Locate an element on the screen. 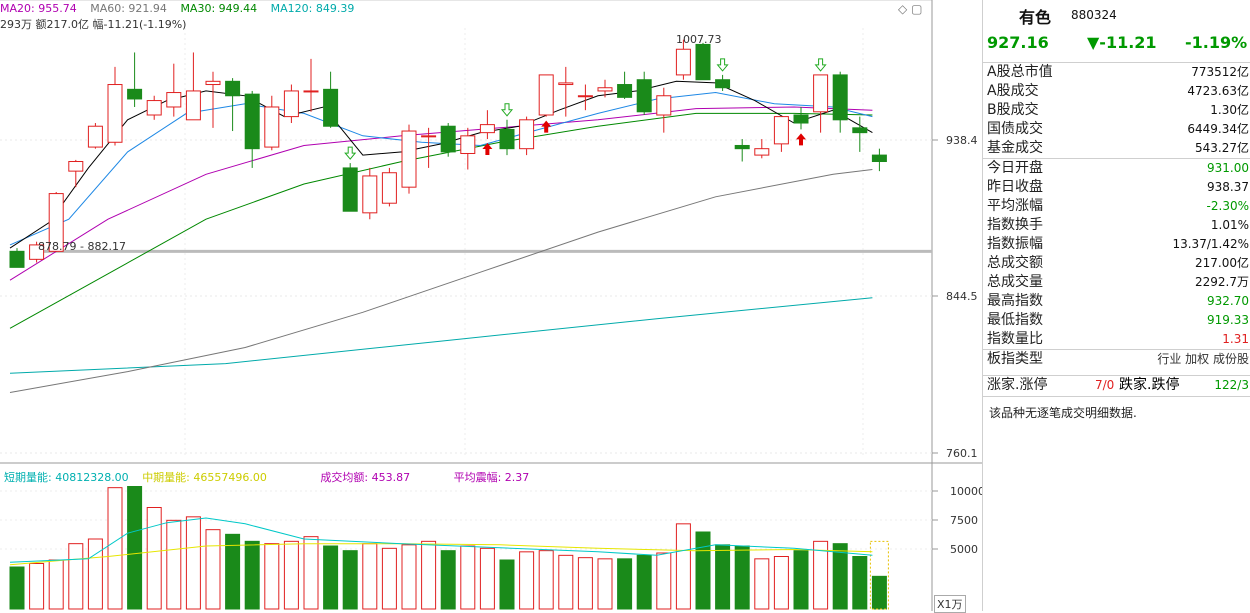 Image resolution: width=1250 pixels, height=613 pixels. quote-row-label: 总成交量 is located at coordinates (1015, 282).